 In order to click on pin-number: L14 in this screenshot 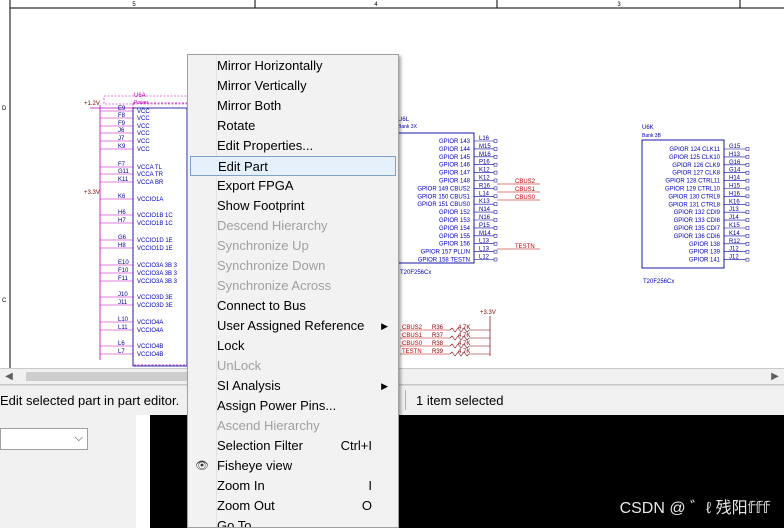, I will do `click(484, 194)`.